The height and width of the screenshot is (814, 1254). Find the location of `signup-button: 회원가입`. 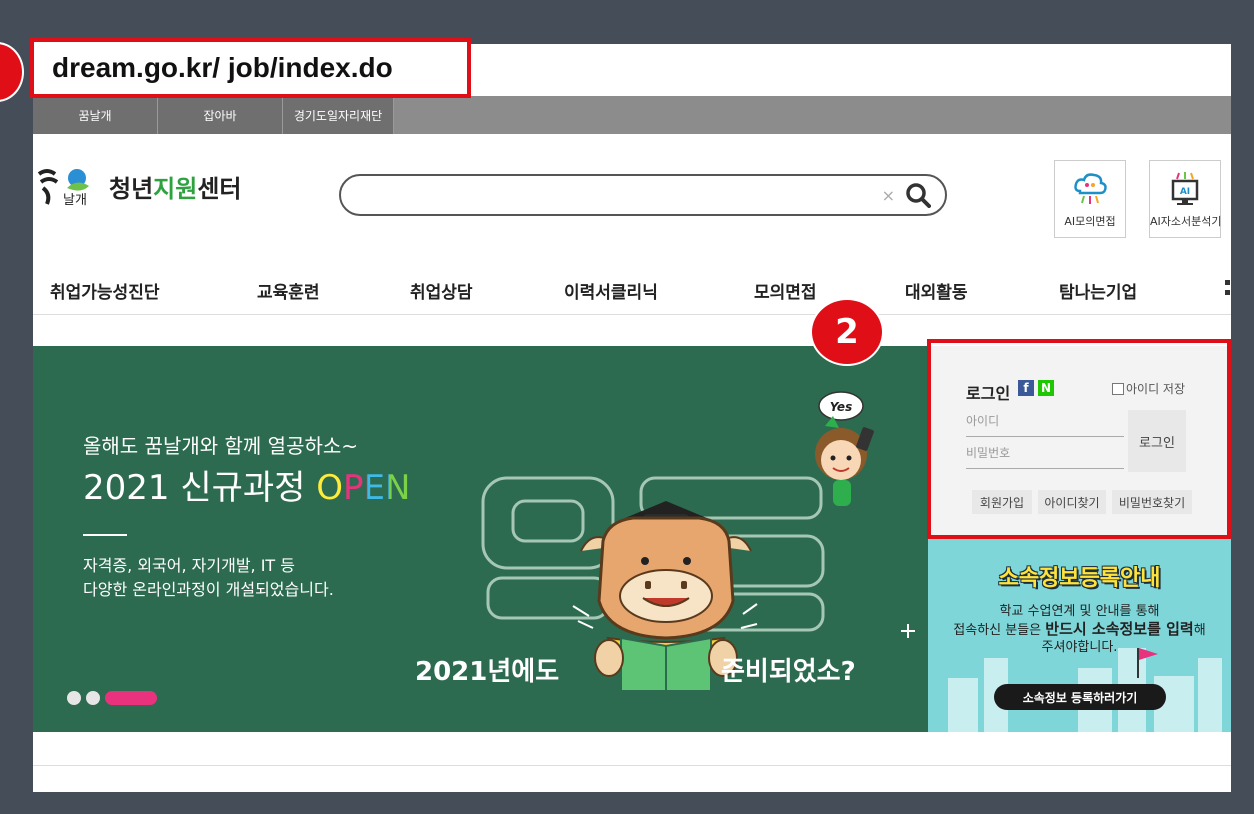

signup-button: 회원가입 is located at coordinates (1002, 502).